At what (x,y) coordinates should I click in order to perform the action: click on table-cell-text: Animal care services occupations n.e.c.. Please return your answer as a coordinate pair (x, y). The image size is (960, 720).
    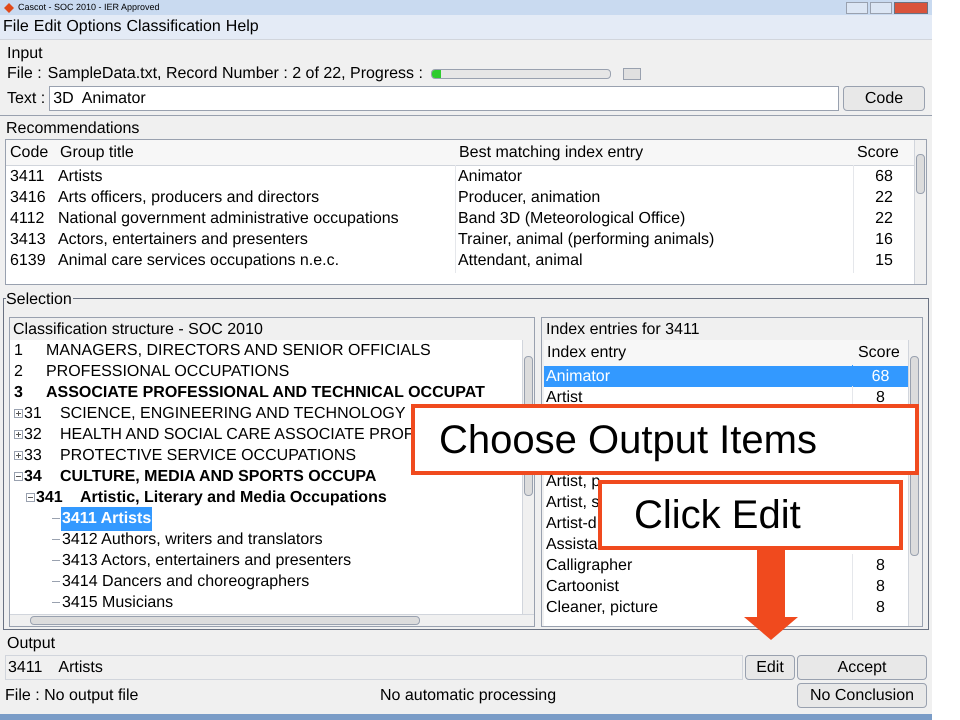
    Looking at the image, I should click on (198, 260).